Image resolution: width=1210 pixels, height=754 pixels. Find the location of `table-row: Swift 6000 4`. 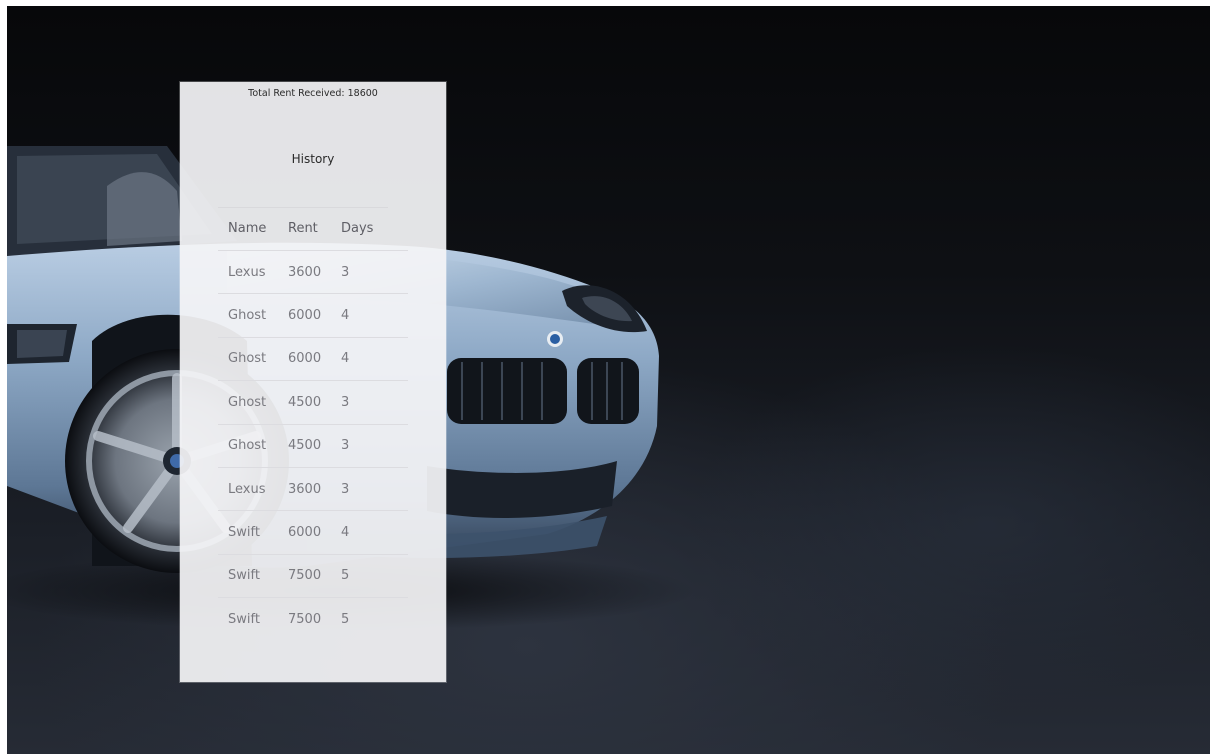

table-row: Swift 6000 4 is located at coordinates (313, 533).